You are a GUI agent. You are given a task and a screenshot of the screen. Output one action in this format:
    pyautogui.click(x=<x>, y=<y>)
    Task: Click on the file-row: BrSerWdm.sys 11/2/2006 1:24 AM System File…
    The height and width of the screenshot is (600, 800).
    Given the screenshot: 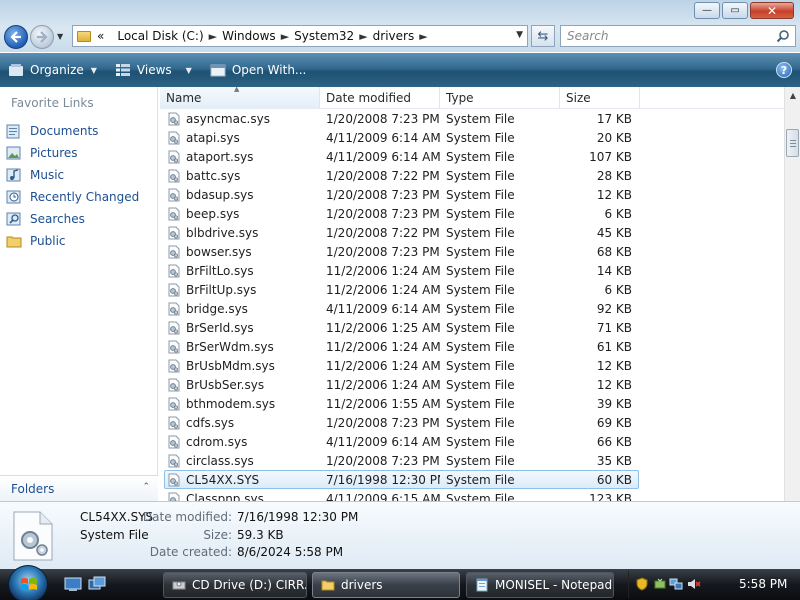 What is the action you would take?
    pyautogui.click(x=472, y=346)
    